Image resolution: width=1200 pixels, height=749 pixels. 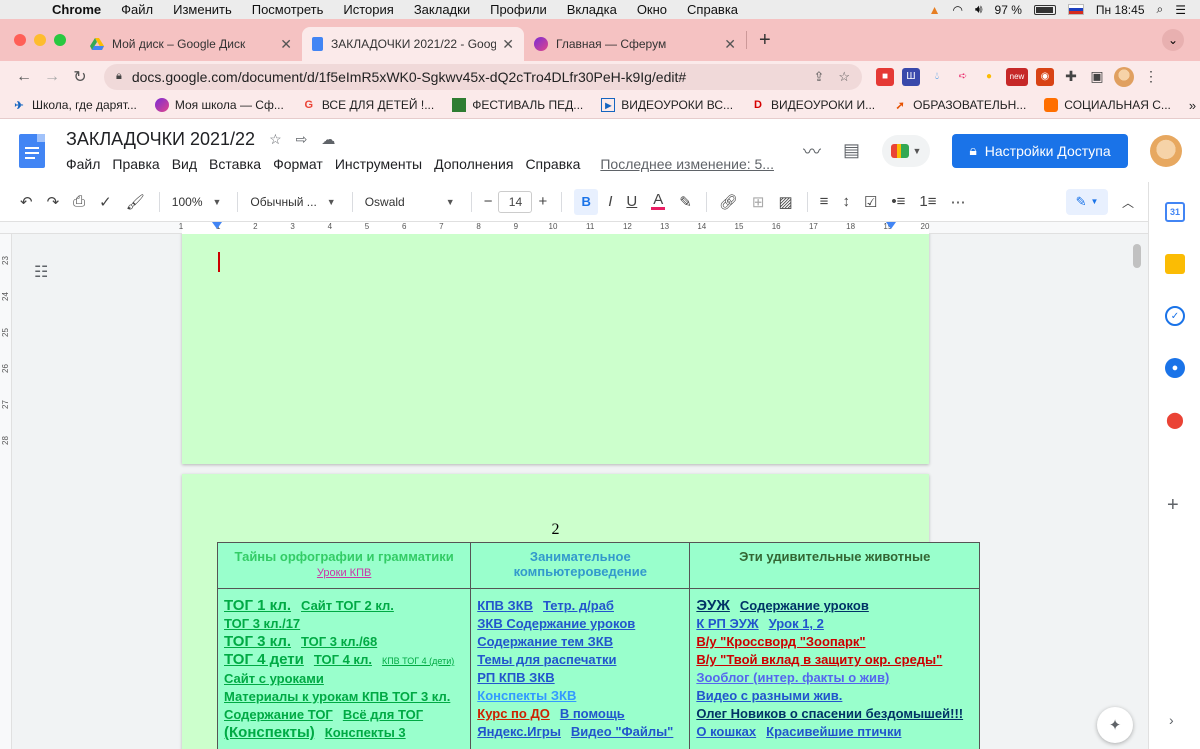 I want to click on menubar-clock: Пн 18:45, so click(x=1120, y=10).